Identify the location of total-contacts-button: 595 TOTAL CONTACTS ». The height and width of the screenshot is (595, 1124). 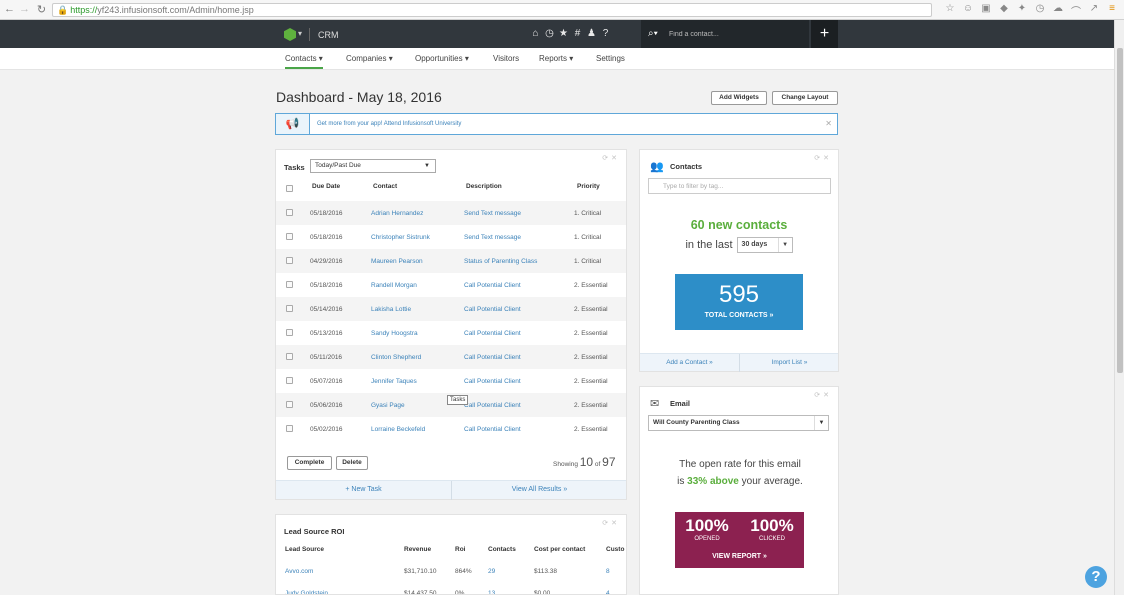
(739, 302).